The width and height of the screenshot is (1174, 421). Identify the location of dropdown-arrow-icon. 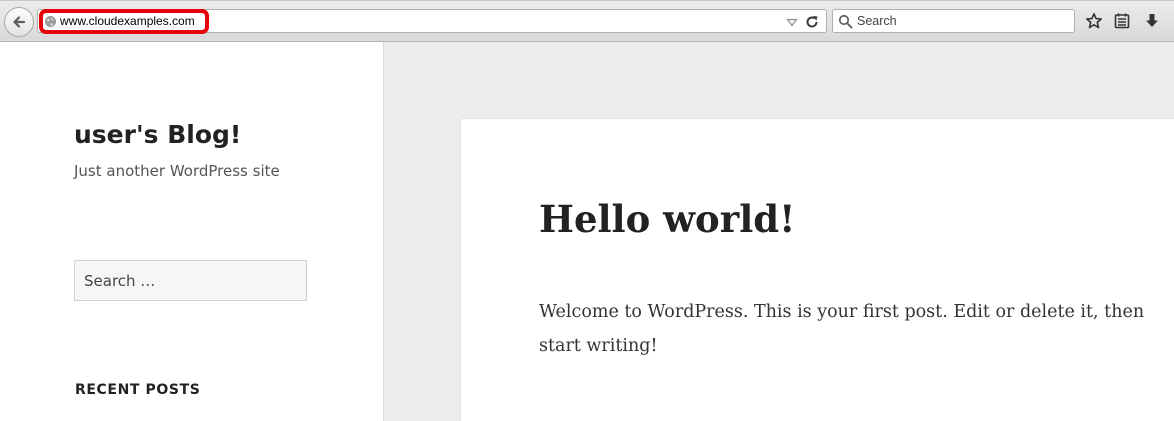
(792, 22).